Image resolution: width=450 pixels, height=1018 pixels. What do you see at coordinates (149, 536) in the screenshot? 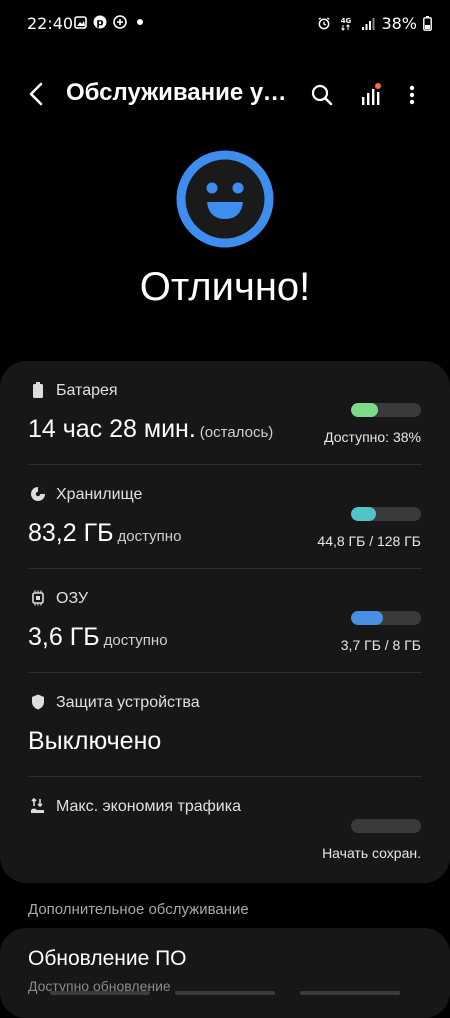
I see `storage-available-suffix: доступно` at bounding box center [149, 536].